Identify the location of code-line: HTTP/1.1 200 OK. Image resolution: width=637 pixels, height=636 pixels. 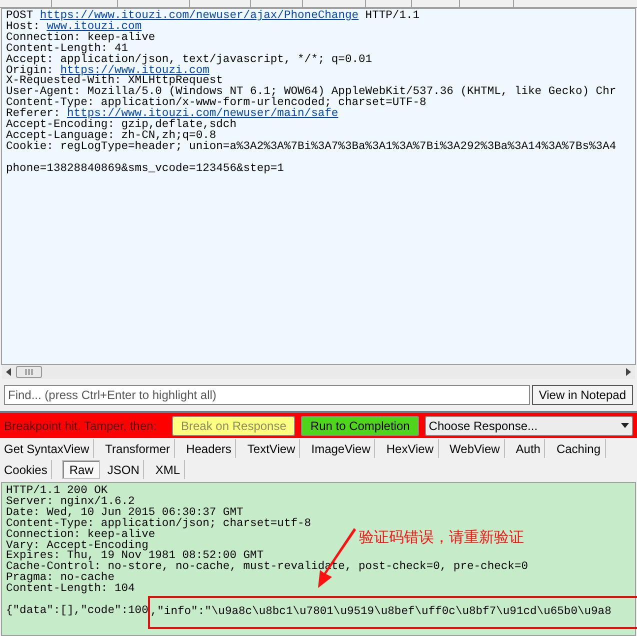
(57, 491).